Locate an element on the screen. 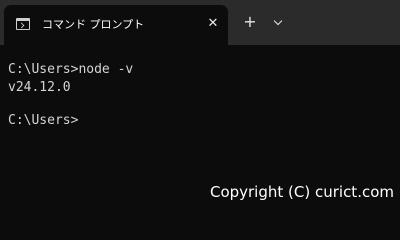 Image resolution: width=400 pixels, height=240 pixels. close-tab-button: ✕ is located at coordinates (213, 24).